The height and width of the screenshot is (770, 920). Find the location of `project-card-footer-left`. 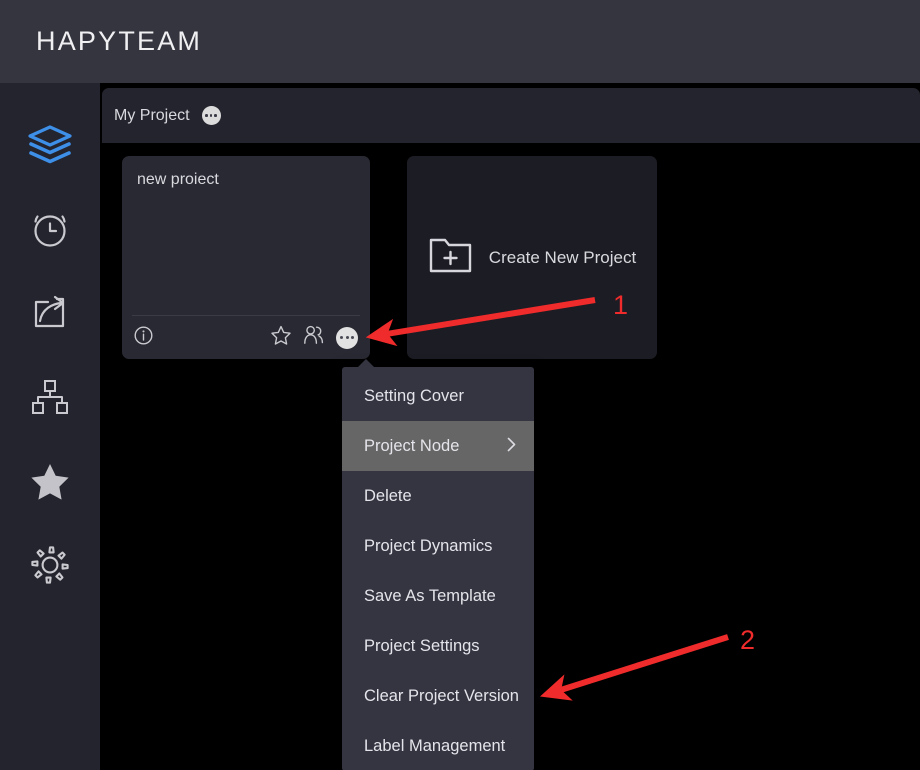

project-card-footer-left is located at coordinates (143, 337).